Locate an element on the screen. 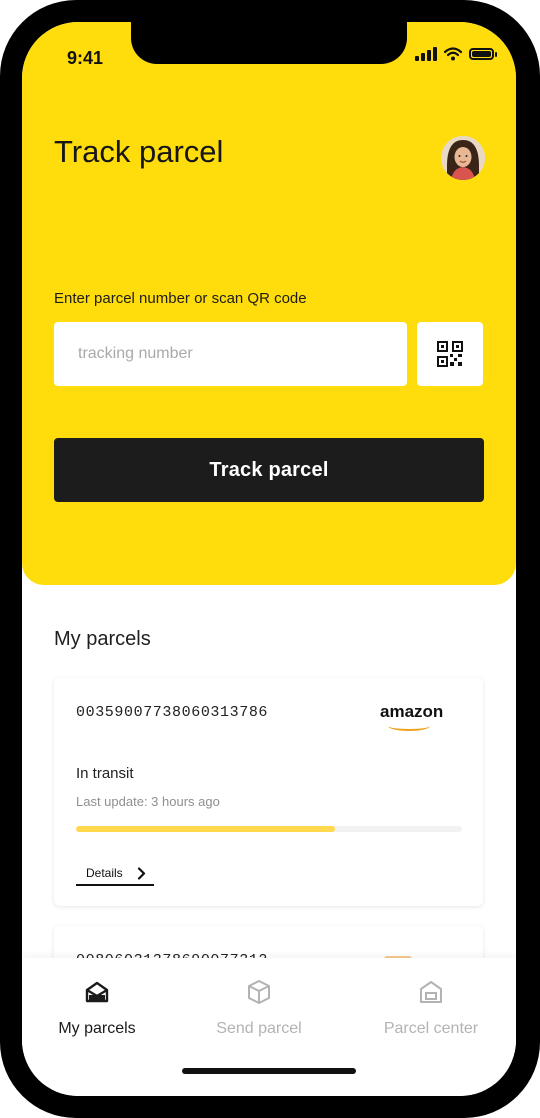 This screenshot has height=1118, width=540. parcel-status: In transit is located at coordinates (105, 773).